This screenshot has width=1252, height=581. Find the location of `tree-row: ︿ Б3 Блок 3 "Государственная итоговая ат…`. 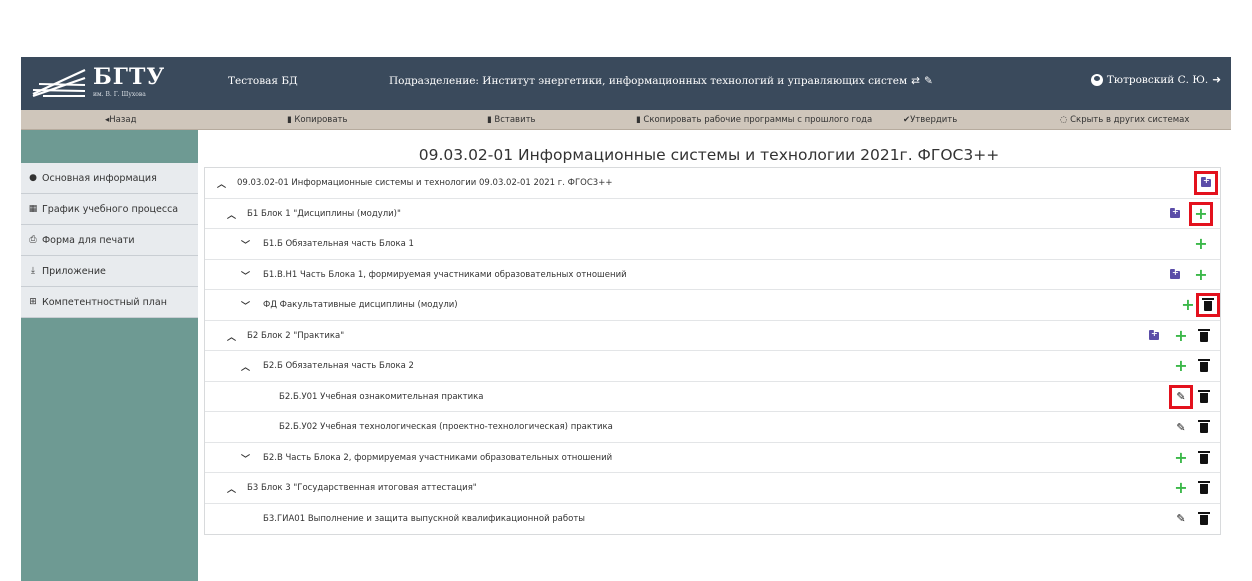

tree-row: ︿ Б3 Блок 3 "Государственная итоговая ат… is located at coordinates (712, 488).